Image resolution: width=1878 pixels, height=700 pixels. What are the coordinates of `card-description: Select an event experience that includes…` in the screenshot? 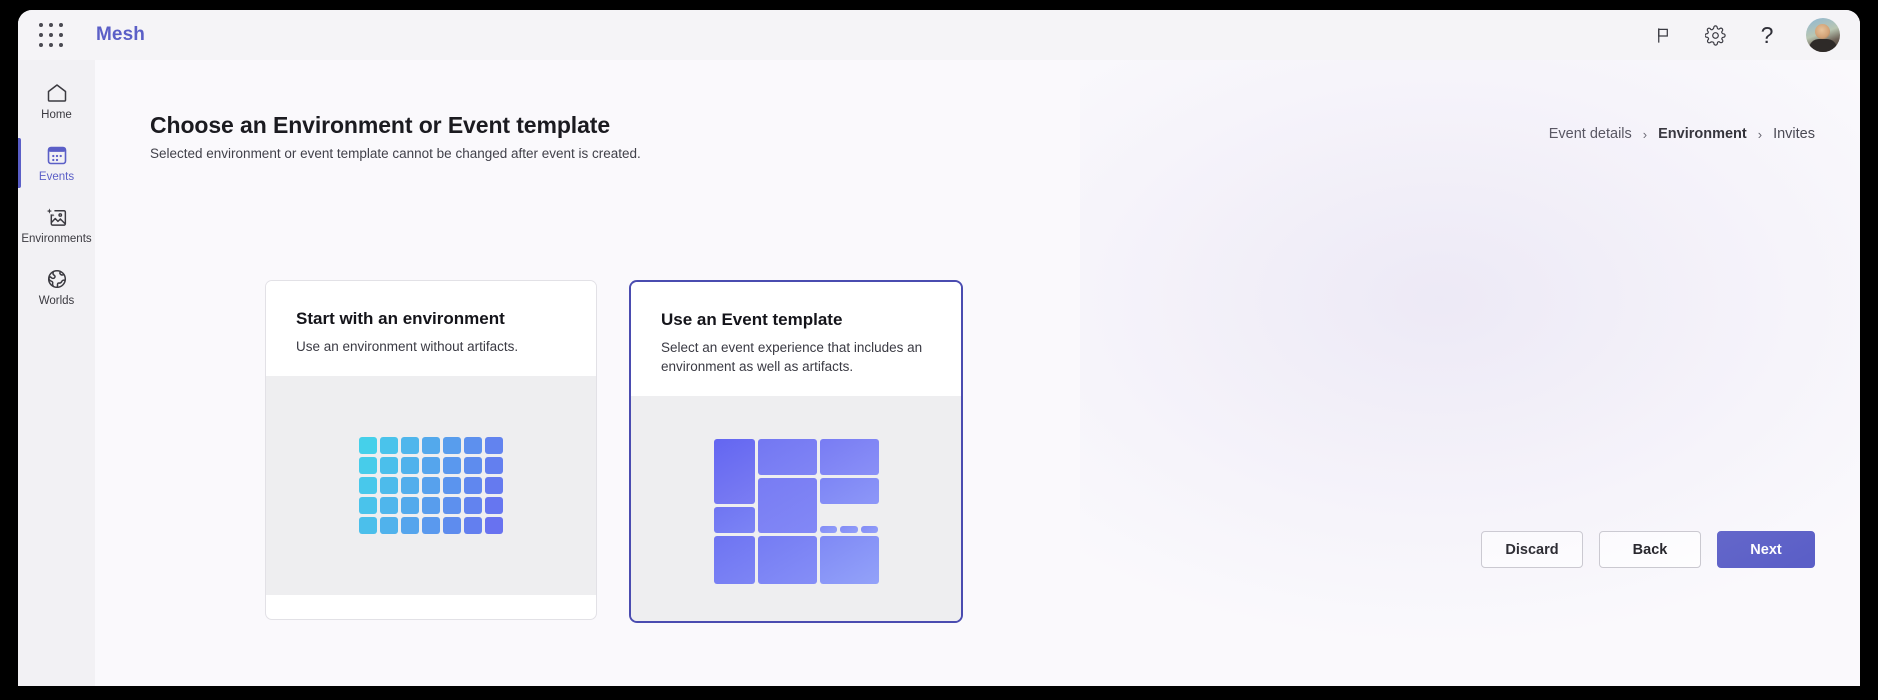 It's located at (792, 357).